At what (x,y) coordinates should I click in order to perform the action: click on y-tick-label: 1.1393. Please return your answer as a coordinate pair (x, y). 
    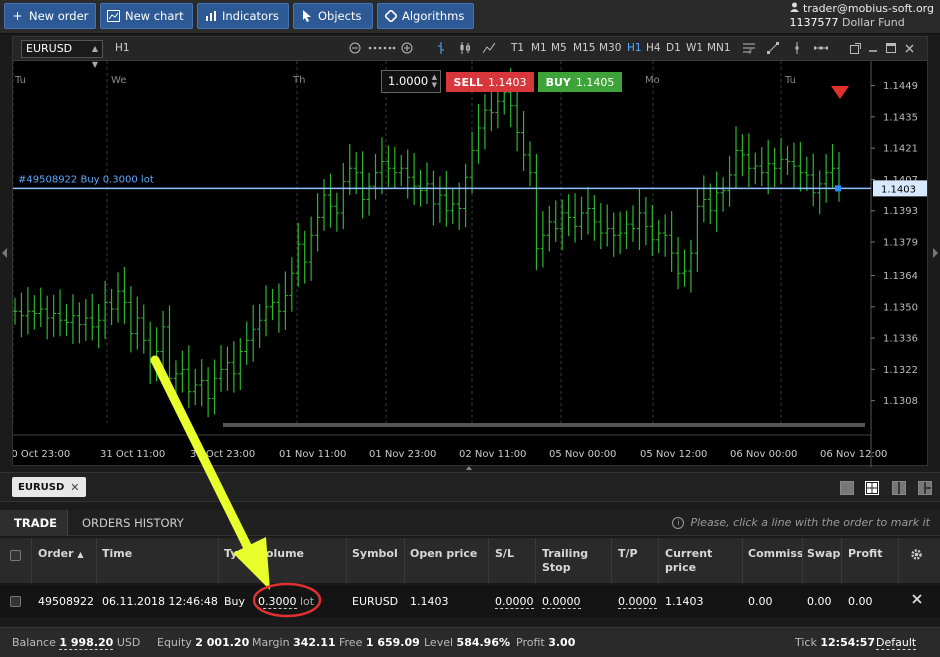
    Looking at the image, I should click on (900, 211).